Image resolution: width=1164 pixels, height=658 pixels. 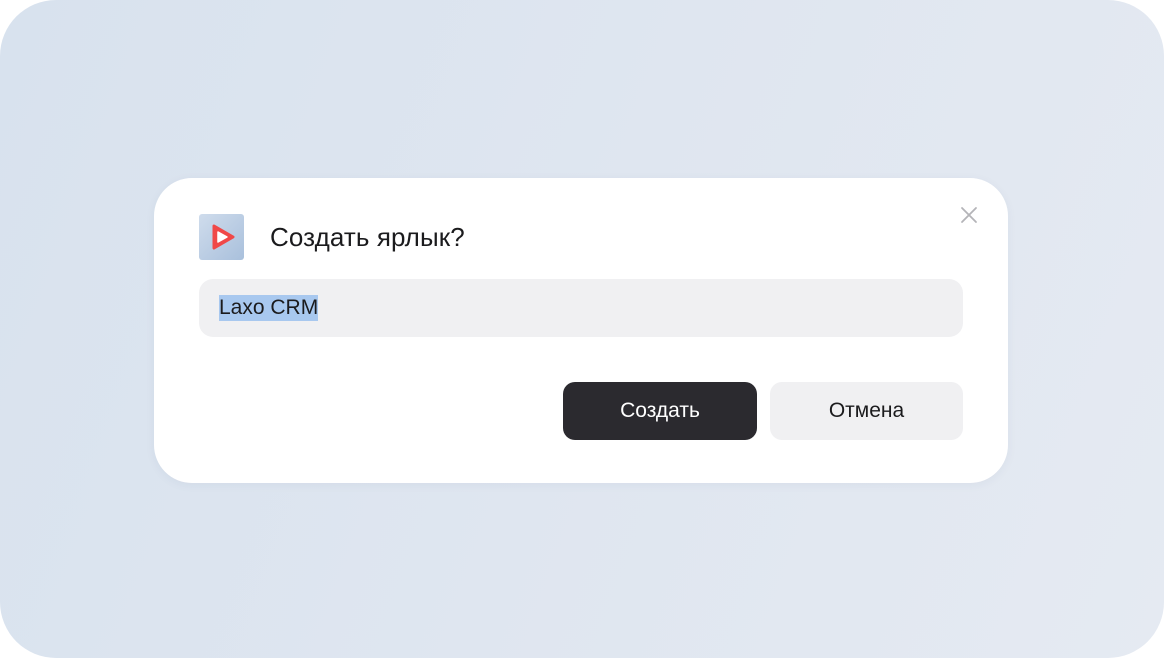 What do you see at coordinates (581, 308) in the screenshot?
I see `shortcut-name-input: Laxo CRM` at bounding box center [581, 308].